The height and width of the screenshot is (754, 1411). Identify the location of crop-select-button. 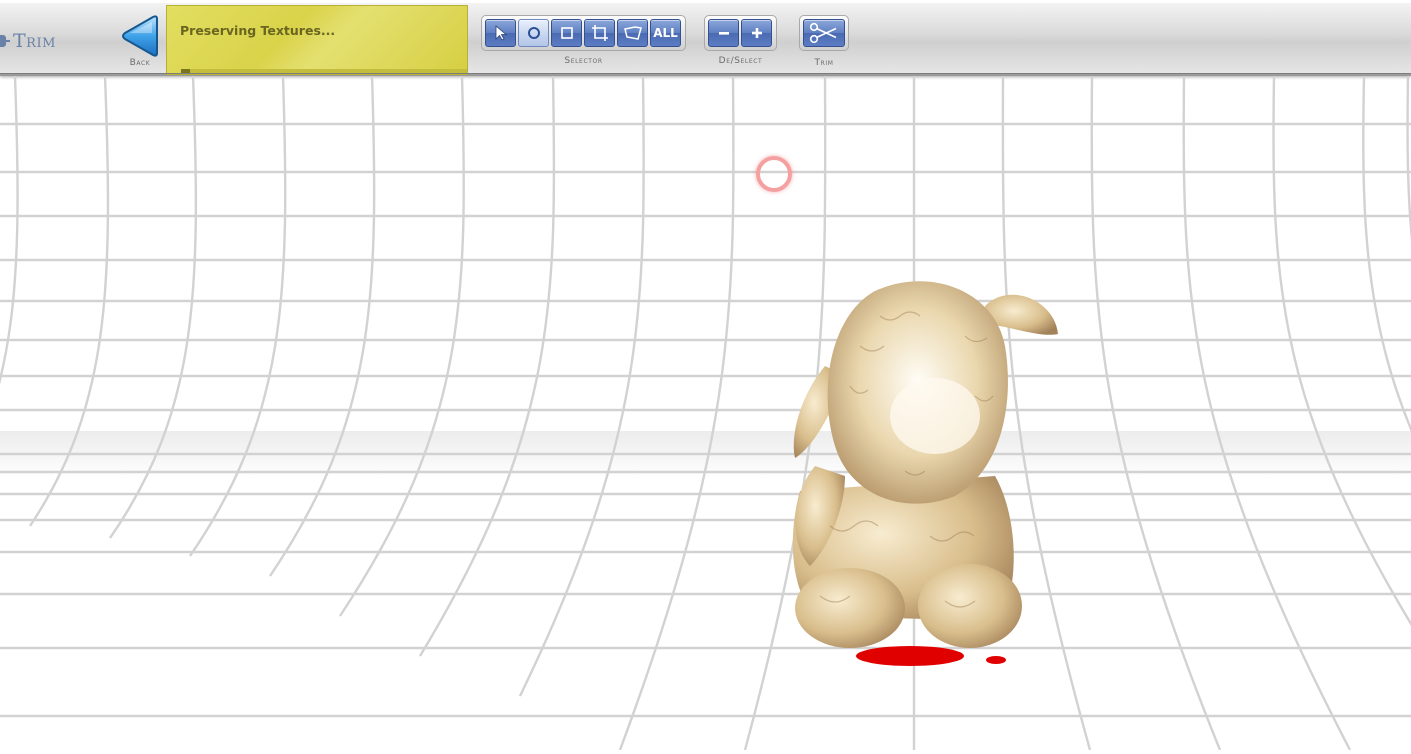
(599, 33).